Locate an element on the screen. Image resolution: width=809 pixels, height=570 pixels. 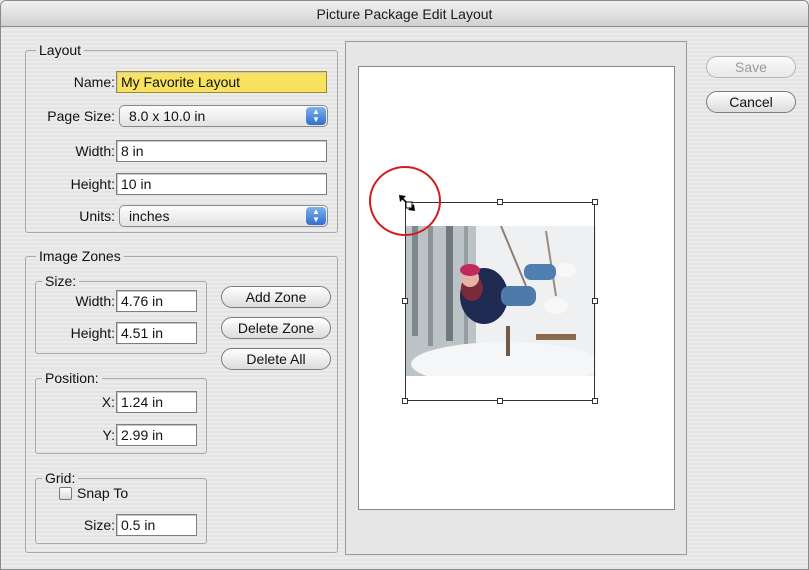
height-field is located at coordinates (221, 184).